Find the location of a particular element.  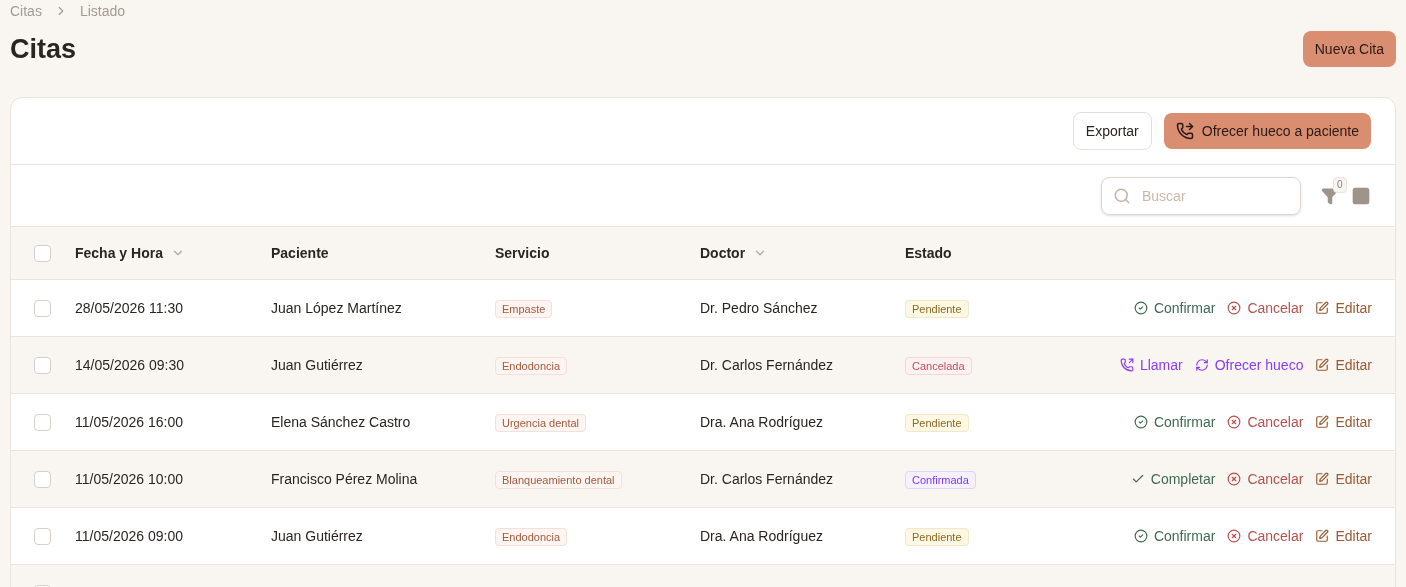

column-header: Estado is located at coordinates (928, 253).